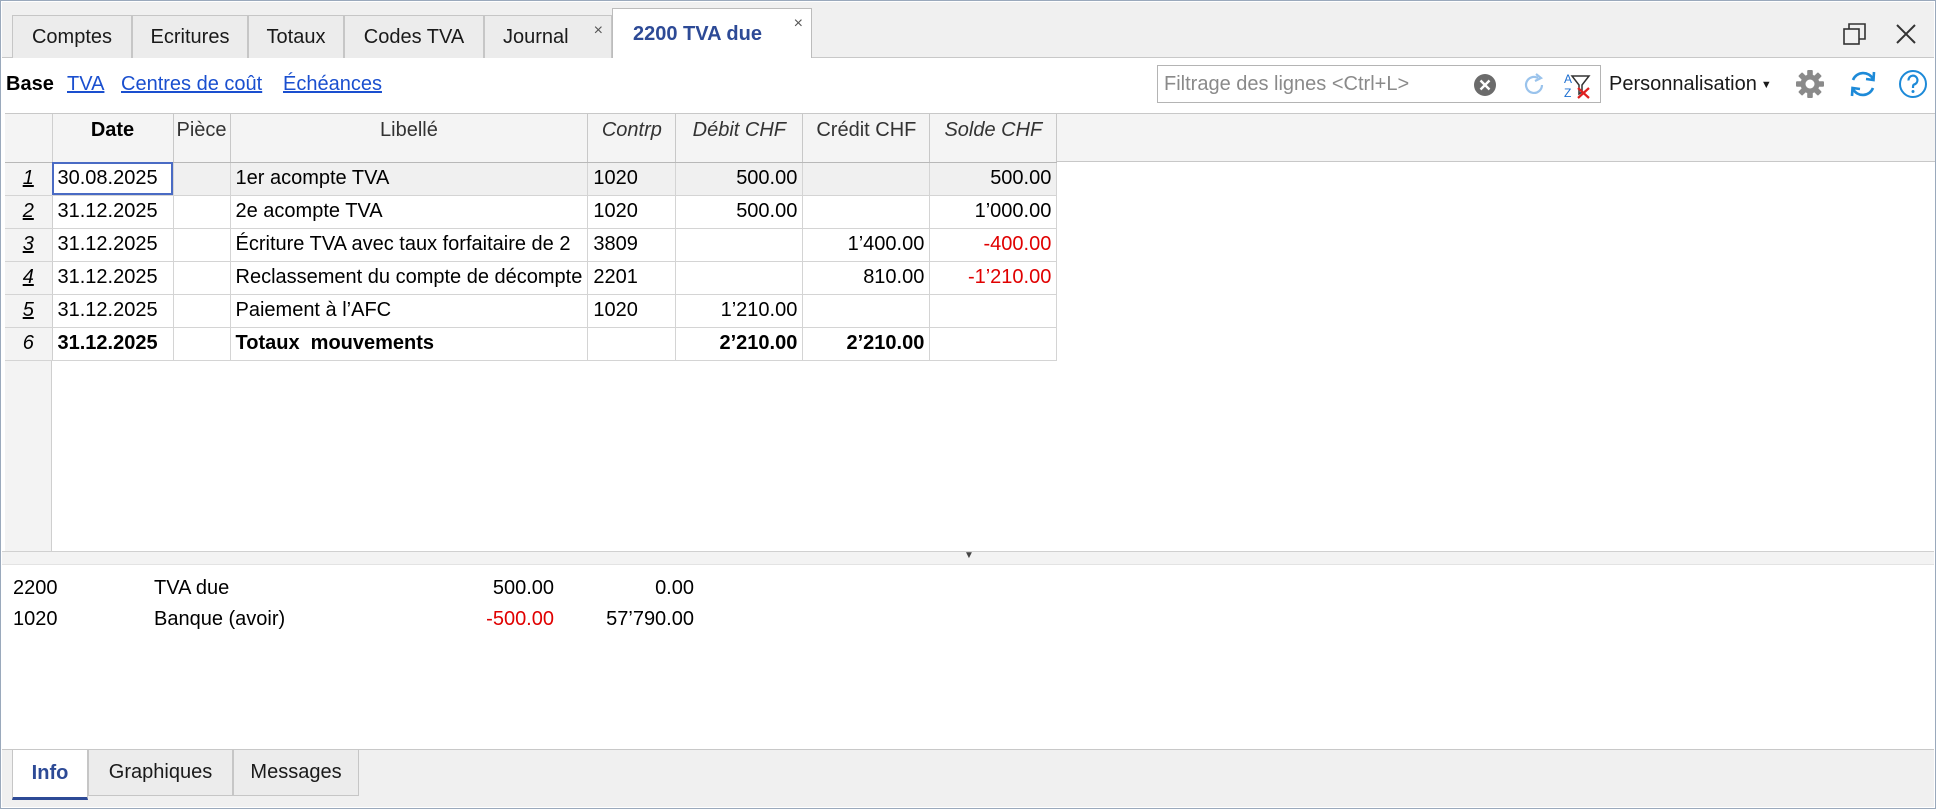 This screenshot has height=809, width=1936. I want to click on corner-cell, so click(29, 138).